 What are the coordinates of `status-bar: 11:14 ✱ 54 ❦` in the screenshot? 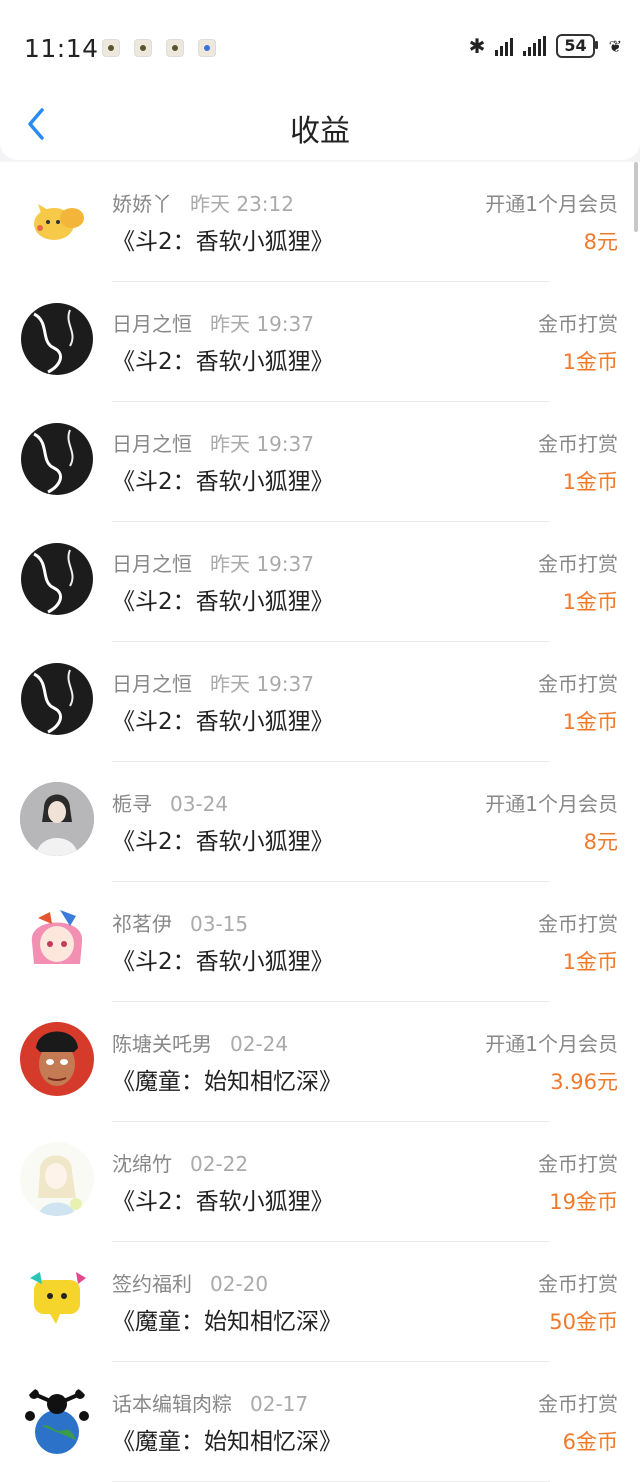 It's located at (320, 46).